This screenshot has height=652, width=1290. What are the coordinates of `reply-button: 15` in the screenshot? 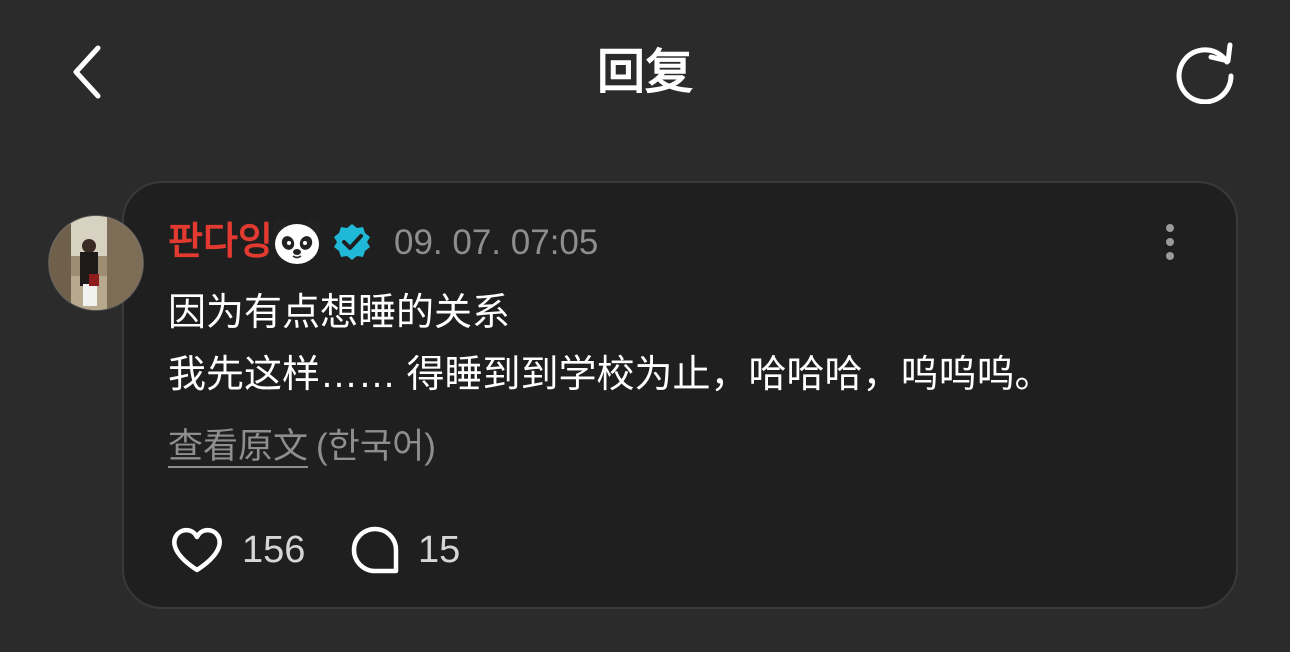 It's located at (405, 550).